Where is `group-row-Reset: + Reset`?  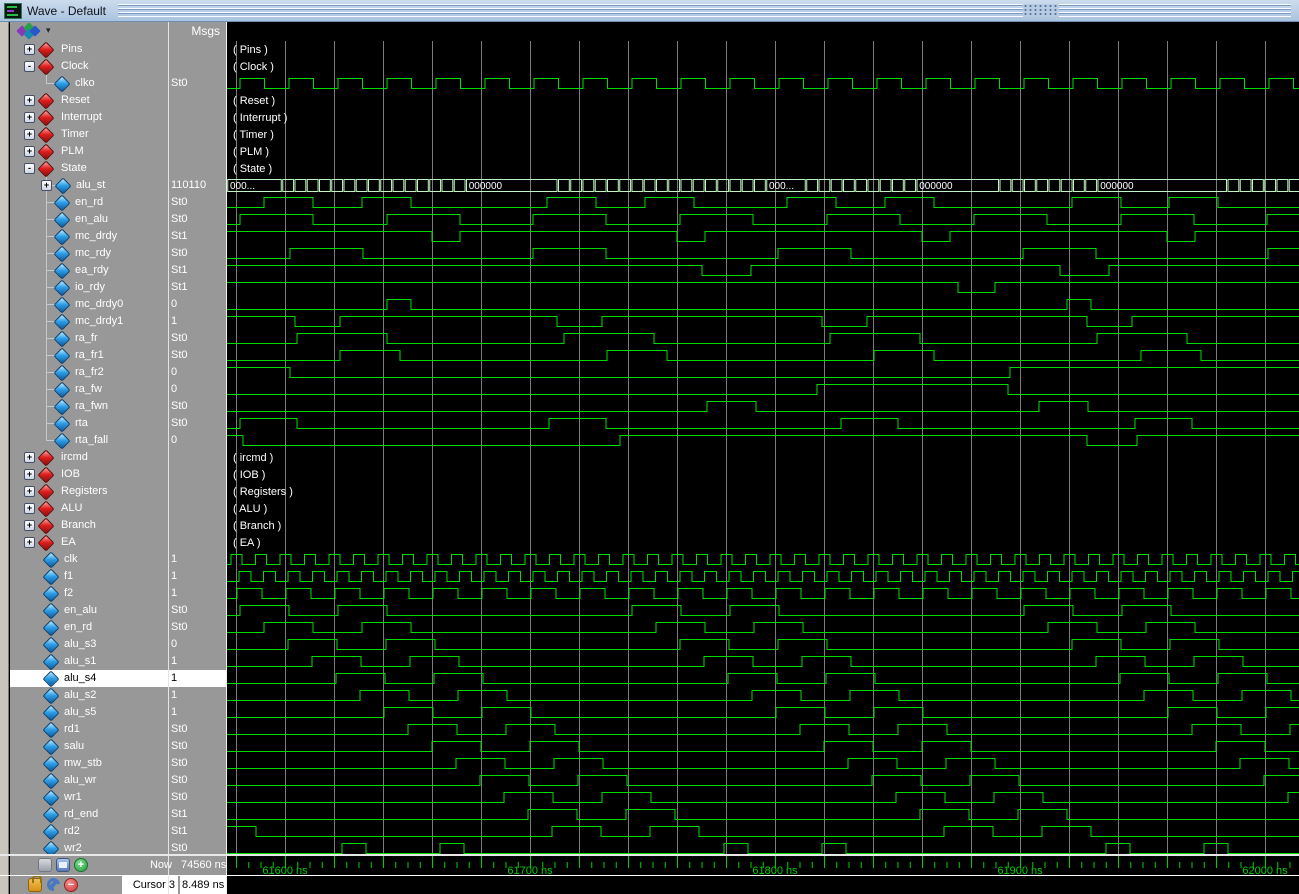 group-row-Reset: + Reset is located at coordinates (118, 101).